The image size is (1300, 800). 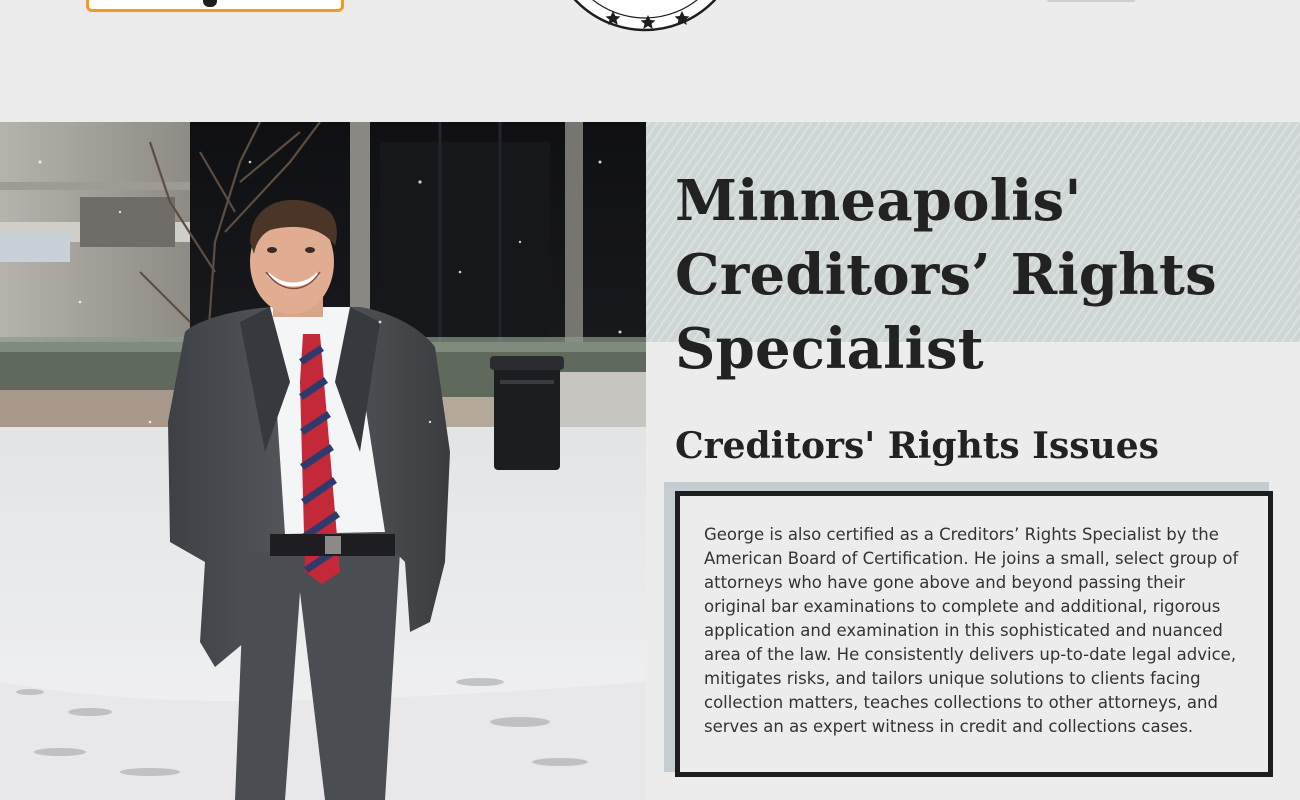 What do you see at coordinates (1091, 1) in the screenshot?
I see `header-nav-fragment` at bounding box center [1091, 1].